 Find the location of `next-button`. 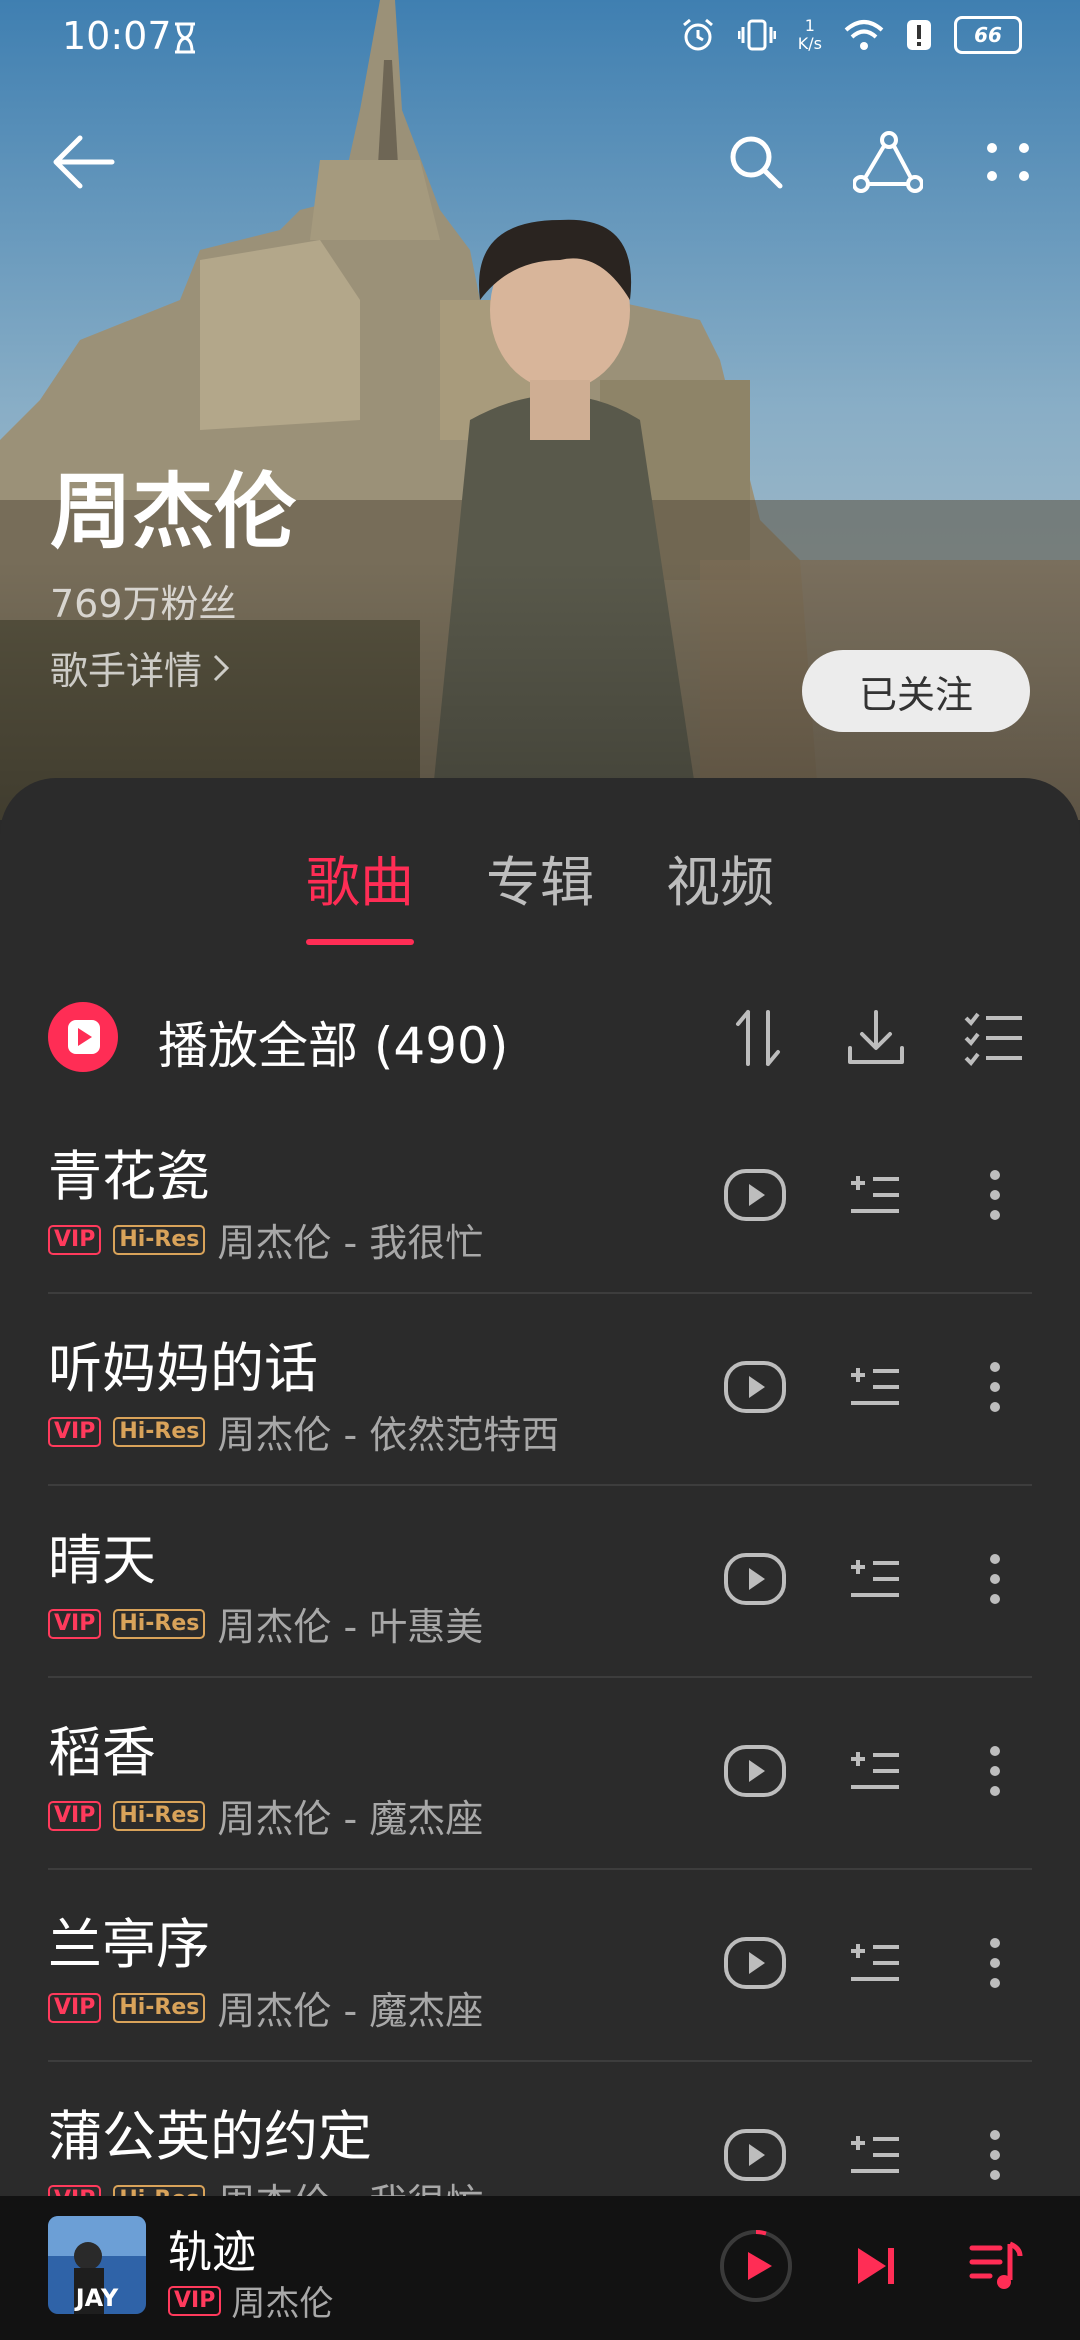

next-button is located at coordinates (876, 2266).